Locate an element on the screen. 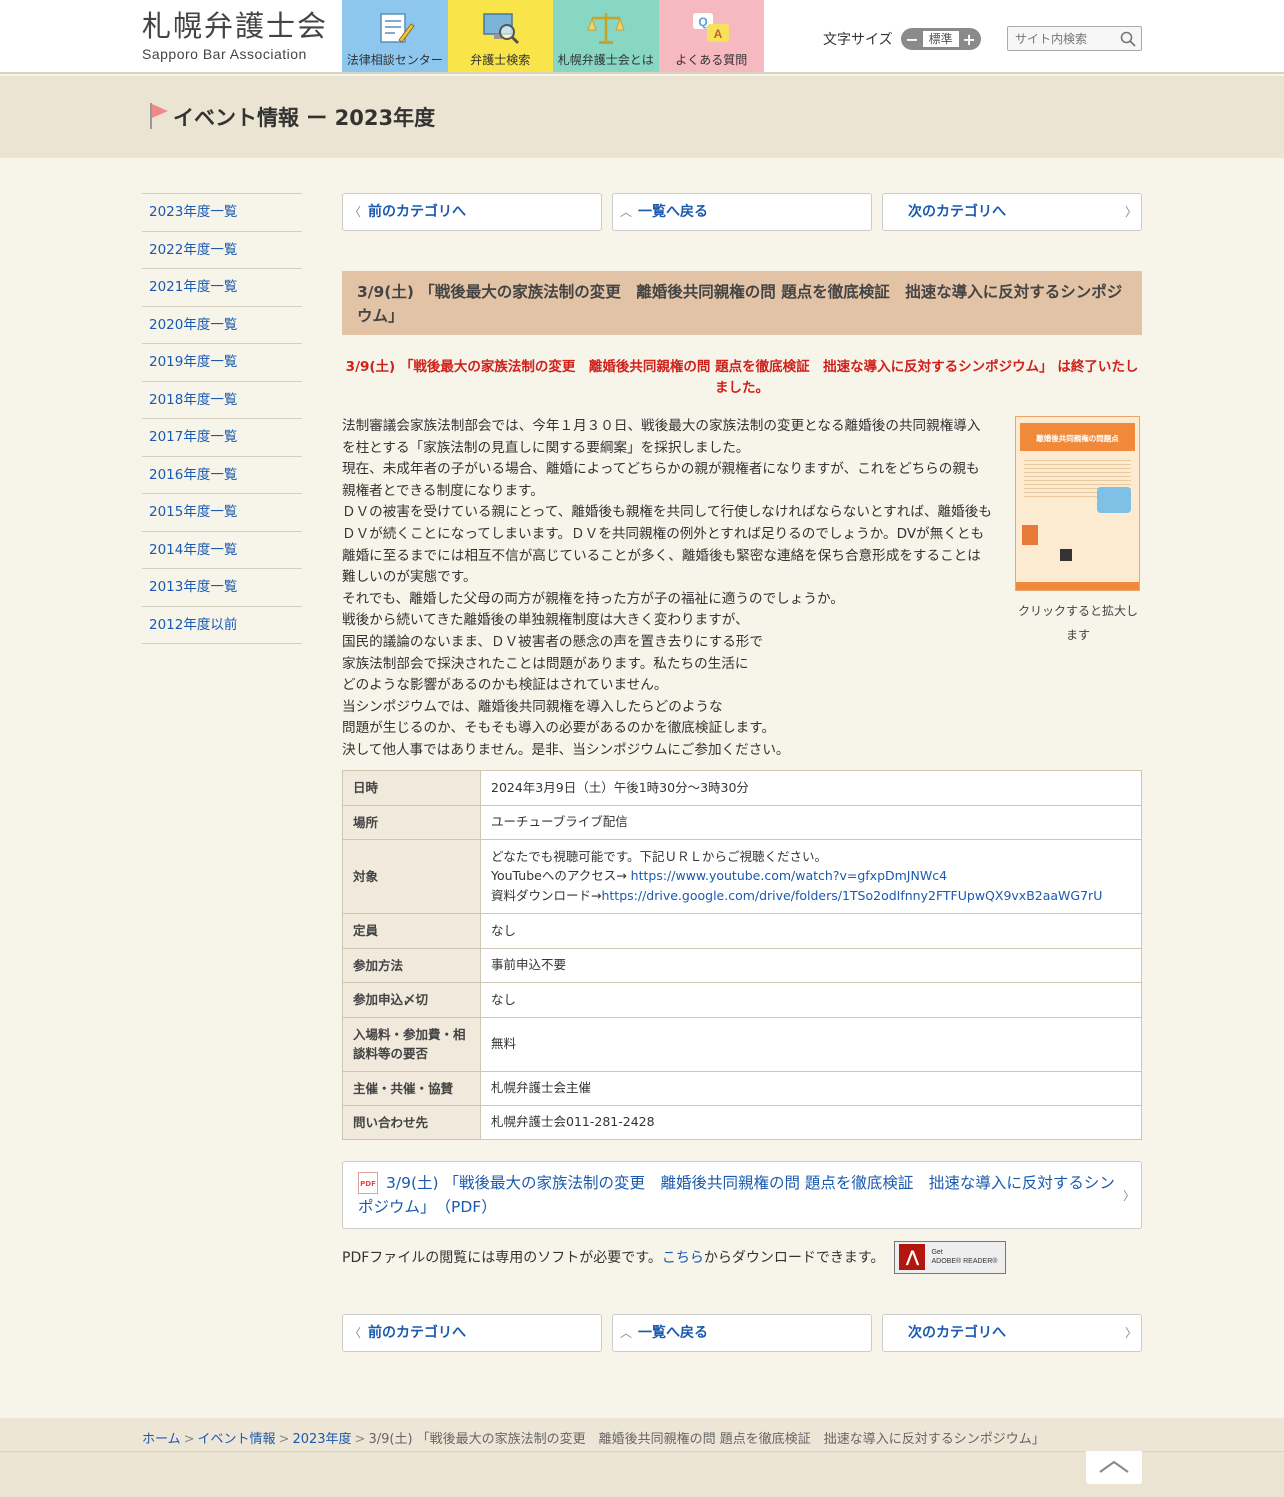 The width and height of the screenshot is (1284, 1497). sidebar-item-2021: 2021年度一覧 is located at coordinates (222, 288).